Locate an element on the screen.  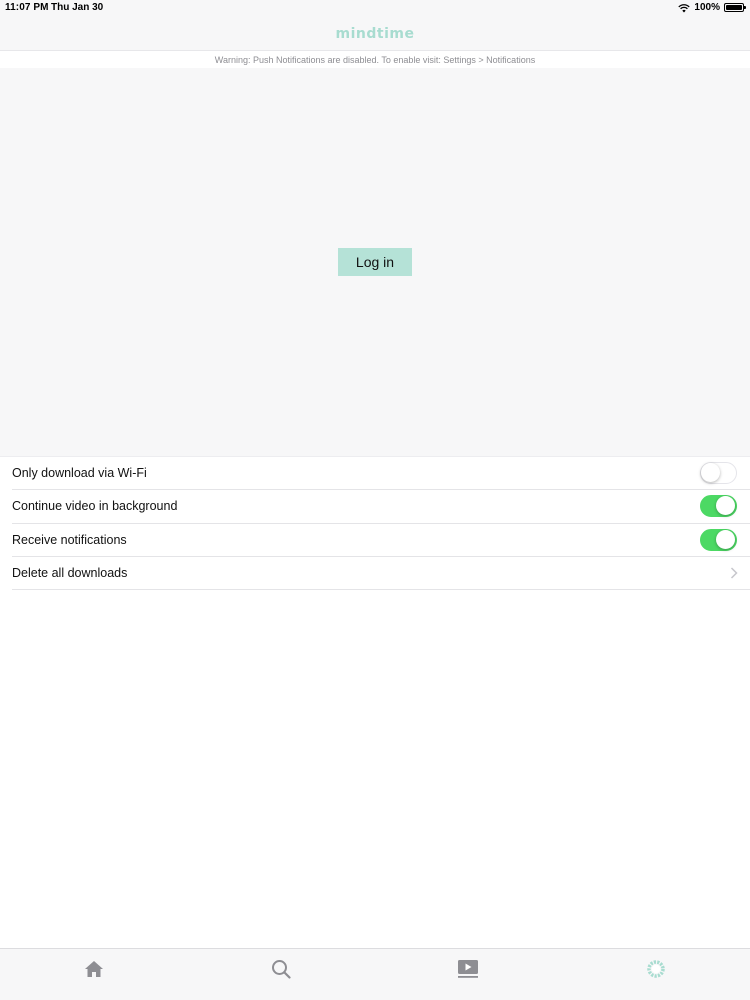
video-icon is located at coordinates (468, 969).